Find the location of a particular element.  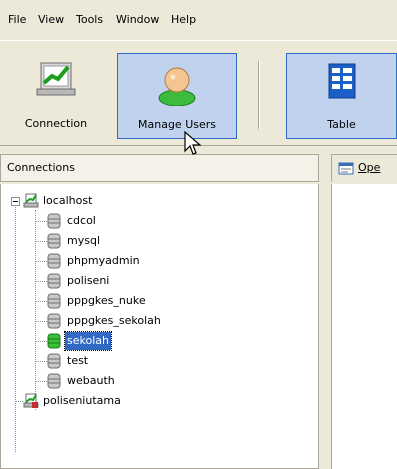

tree-node-label: pppgkes_nuke is located at coordinates (106, 300).